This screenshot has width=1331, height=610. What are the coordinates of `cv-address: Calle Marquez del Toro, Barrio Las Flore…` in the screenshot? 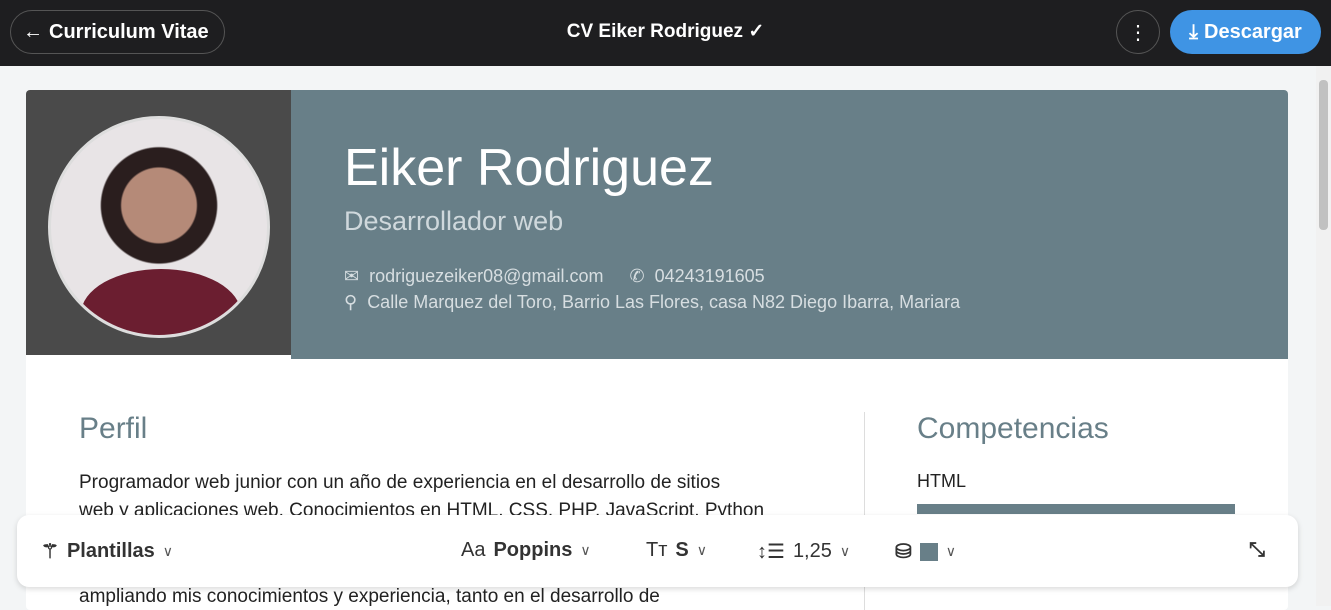 It's located at (664, 302).